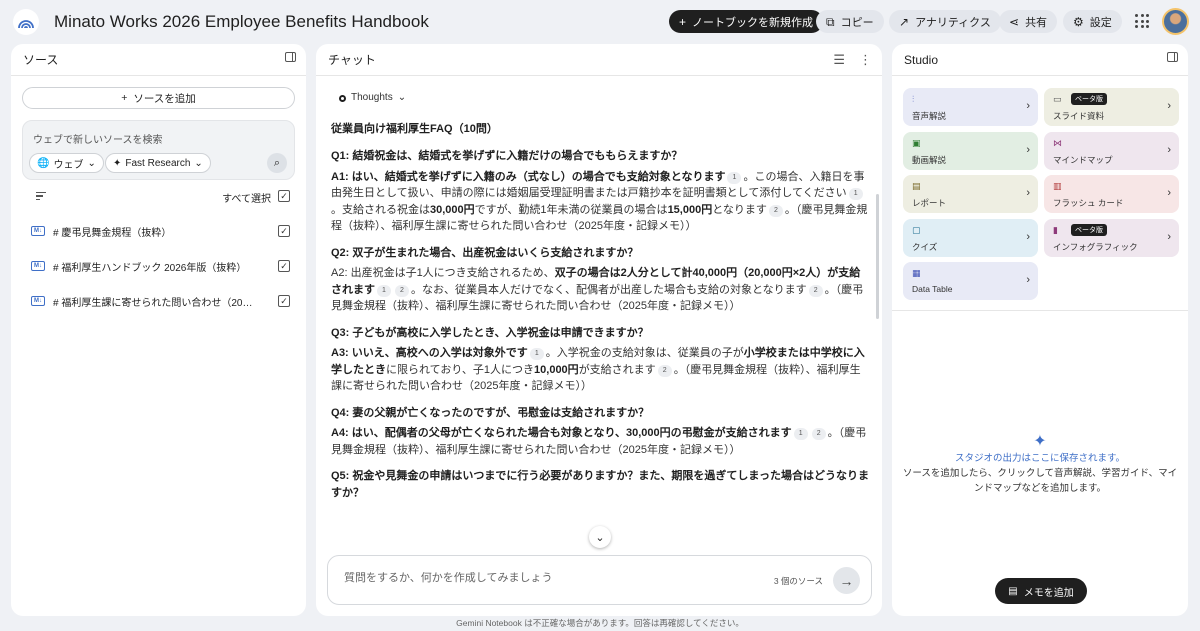 The width and height of the screenshot is (1200, 631). I want to click on chat-input, so click(534, 578).